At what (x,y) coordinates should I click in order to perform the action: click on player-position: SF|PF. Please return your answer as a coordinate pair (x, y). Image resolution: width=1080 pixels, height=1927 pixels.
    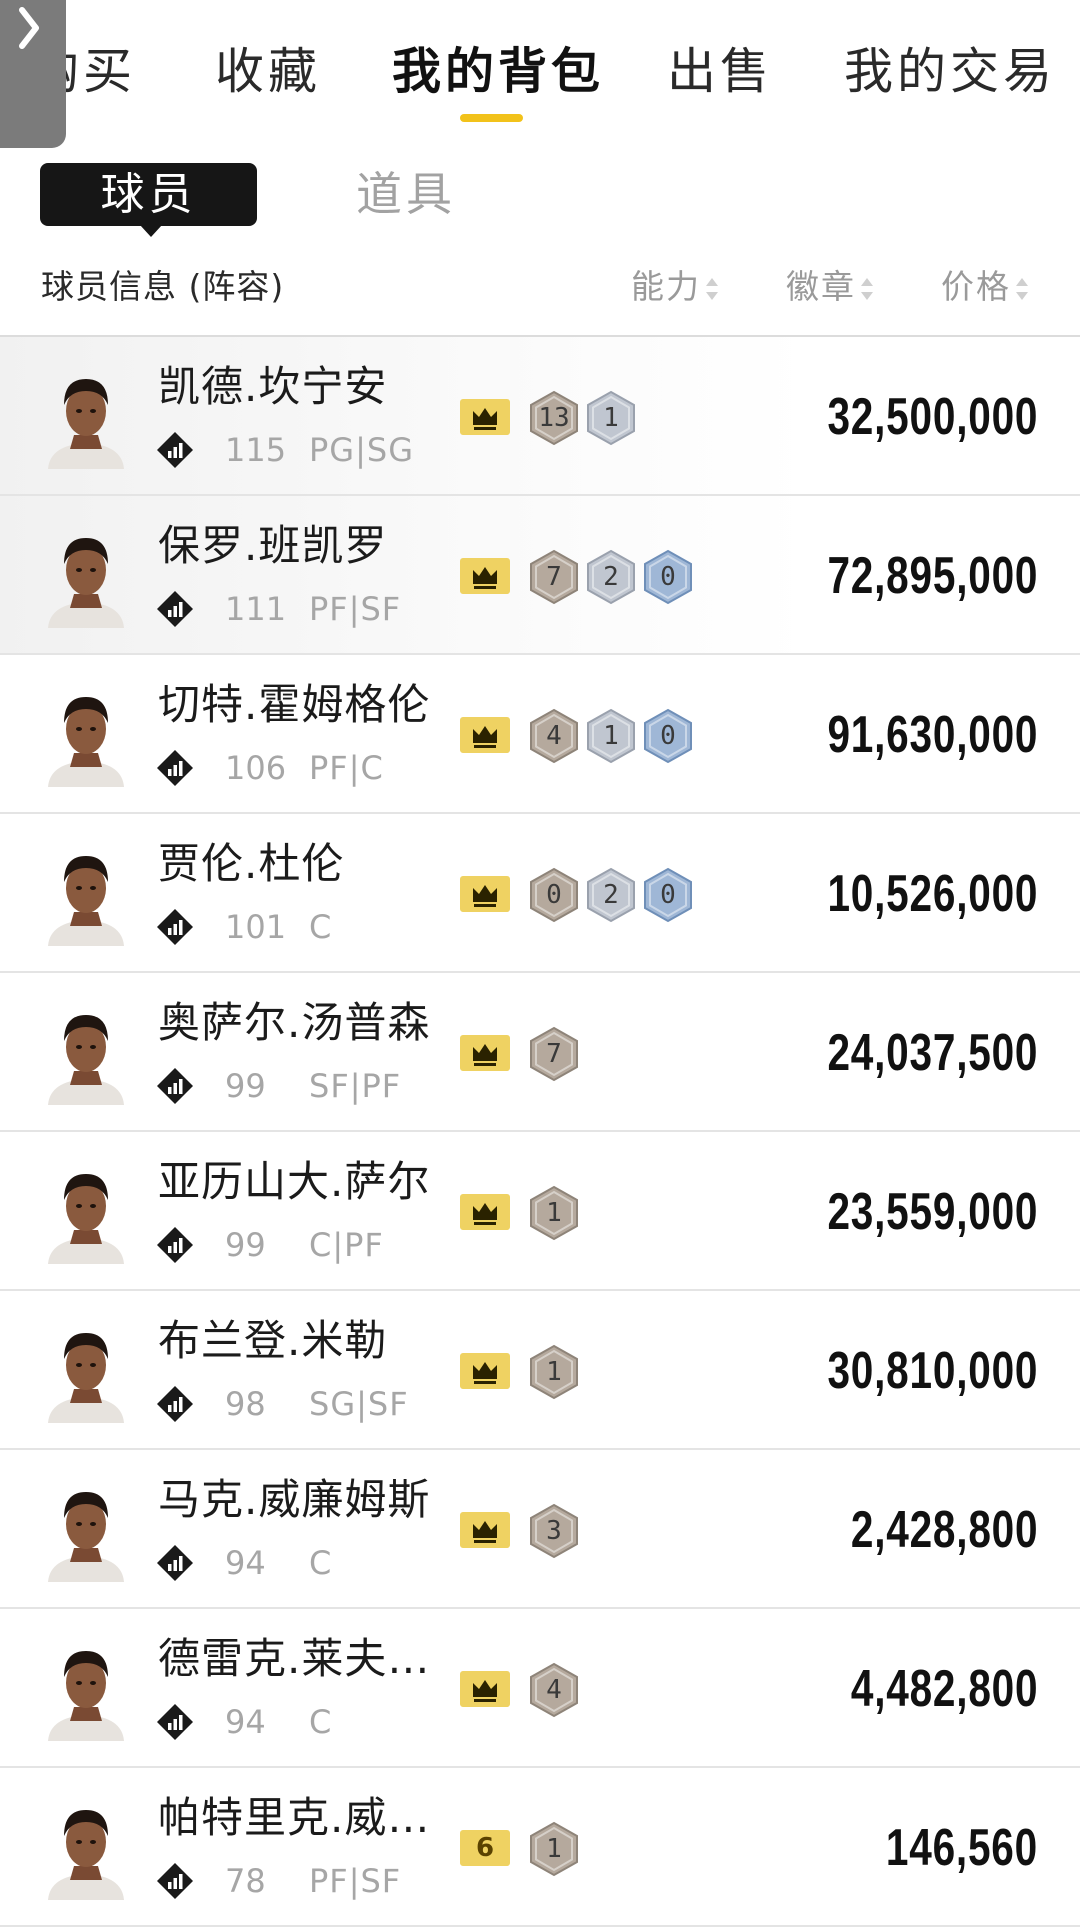
    Looking at the image, I should click on (355, 1086).